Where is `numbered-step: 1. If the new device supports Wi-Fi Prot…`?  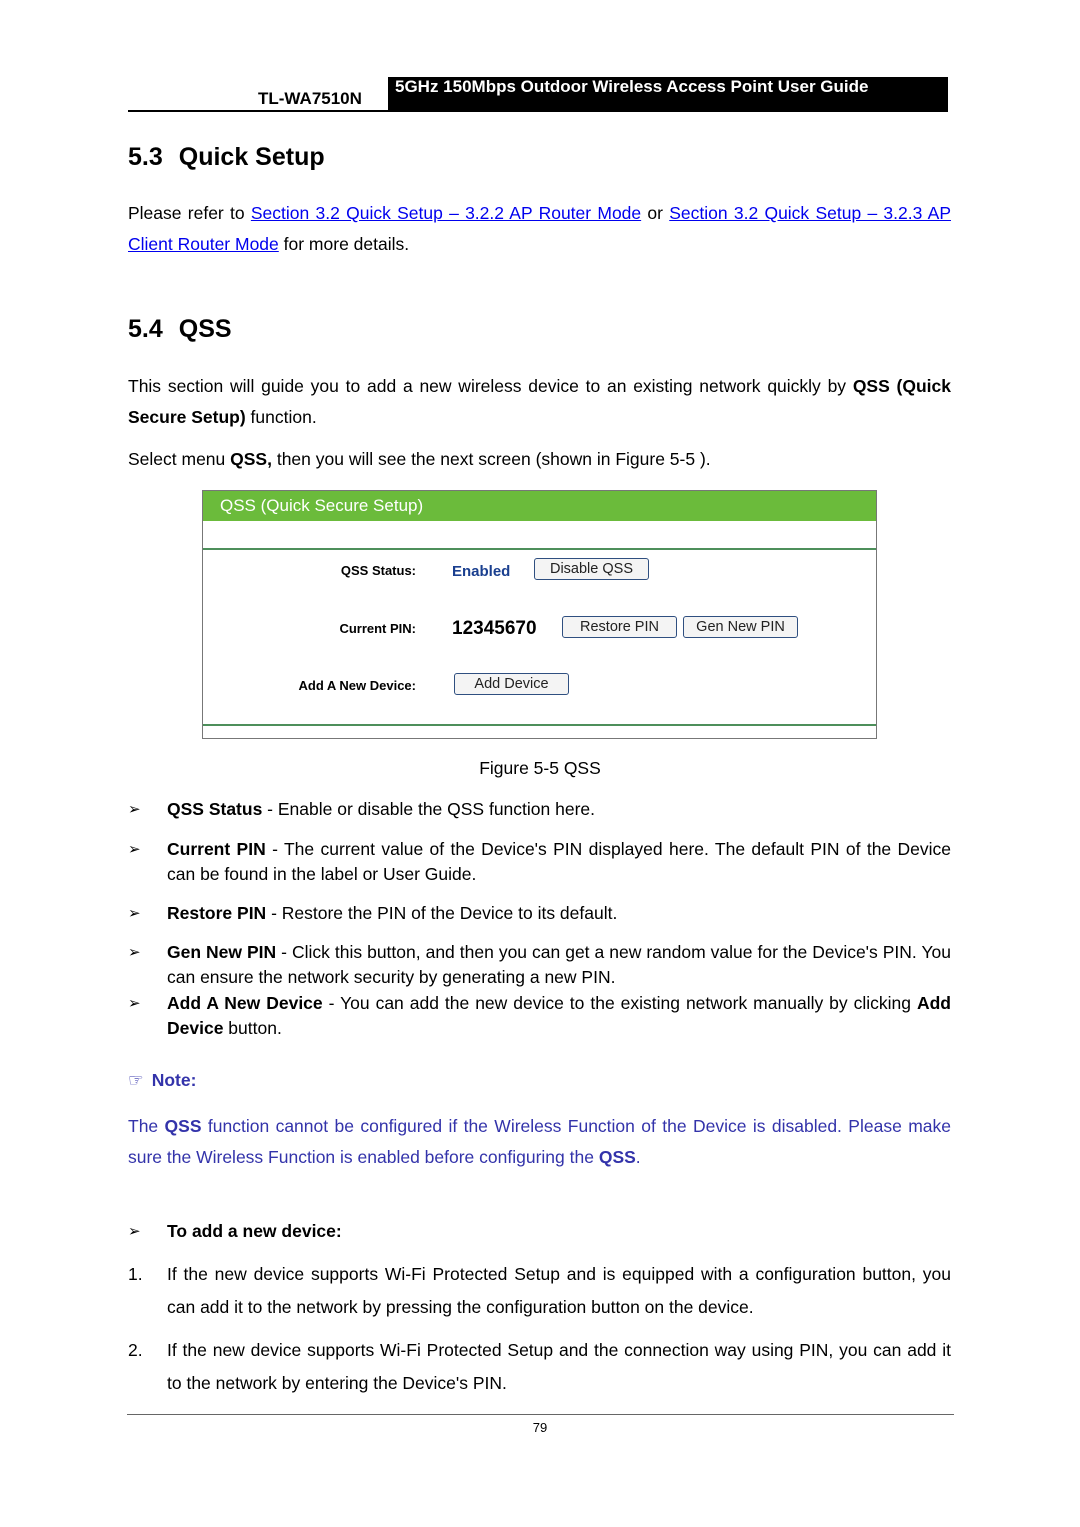 numbered-step: 1. If the new device supports Wi-Fi Prot… is located at coordinates (539, 1291).